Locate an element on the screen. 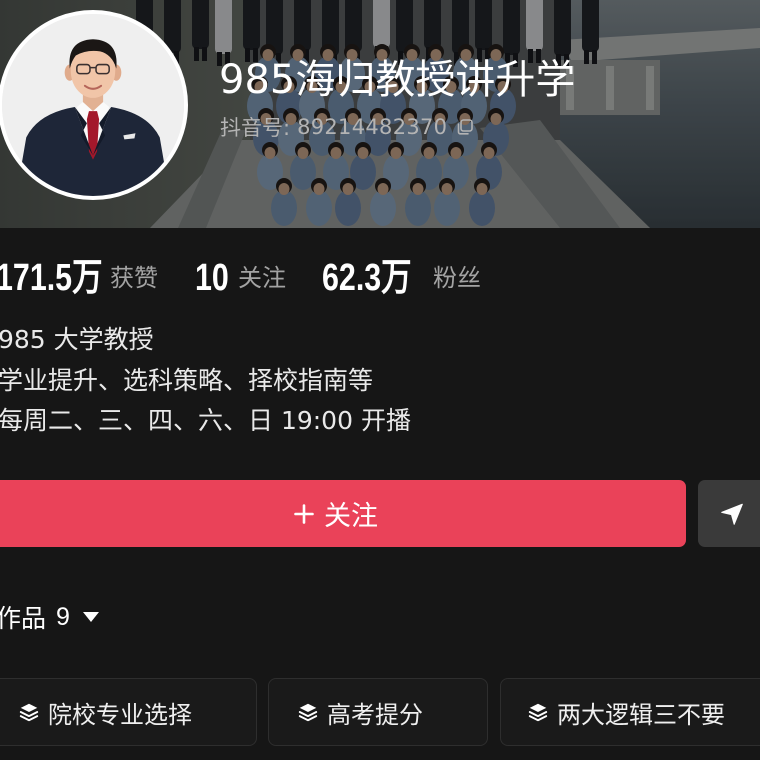  collection-chip: 两大逻辑三不要 is located at coordinates (630, 712).